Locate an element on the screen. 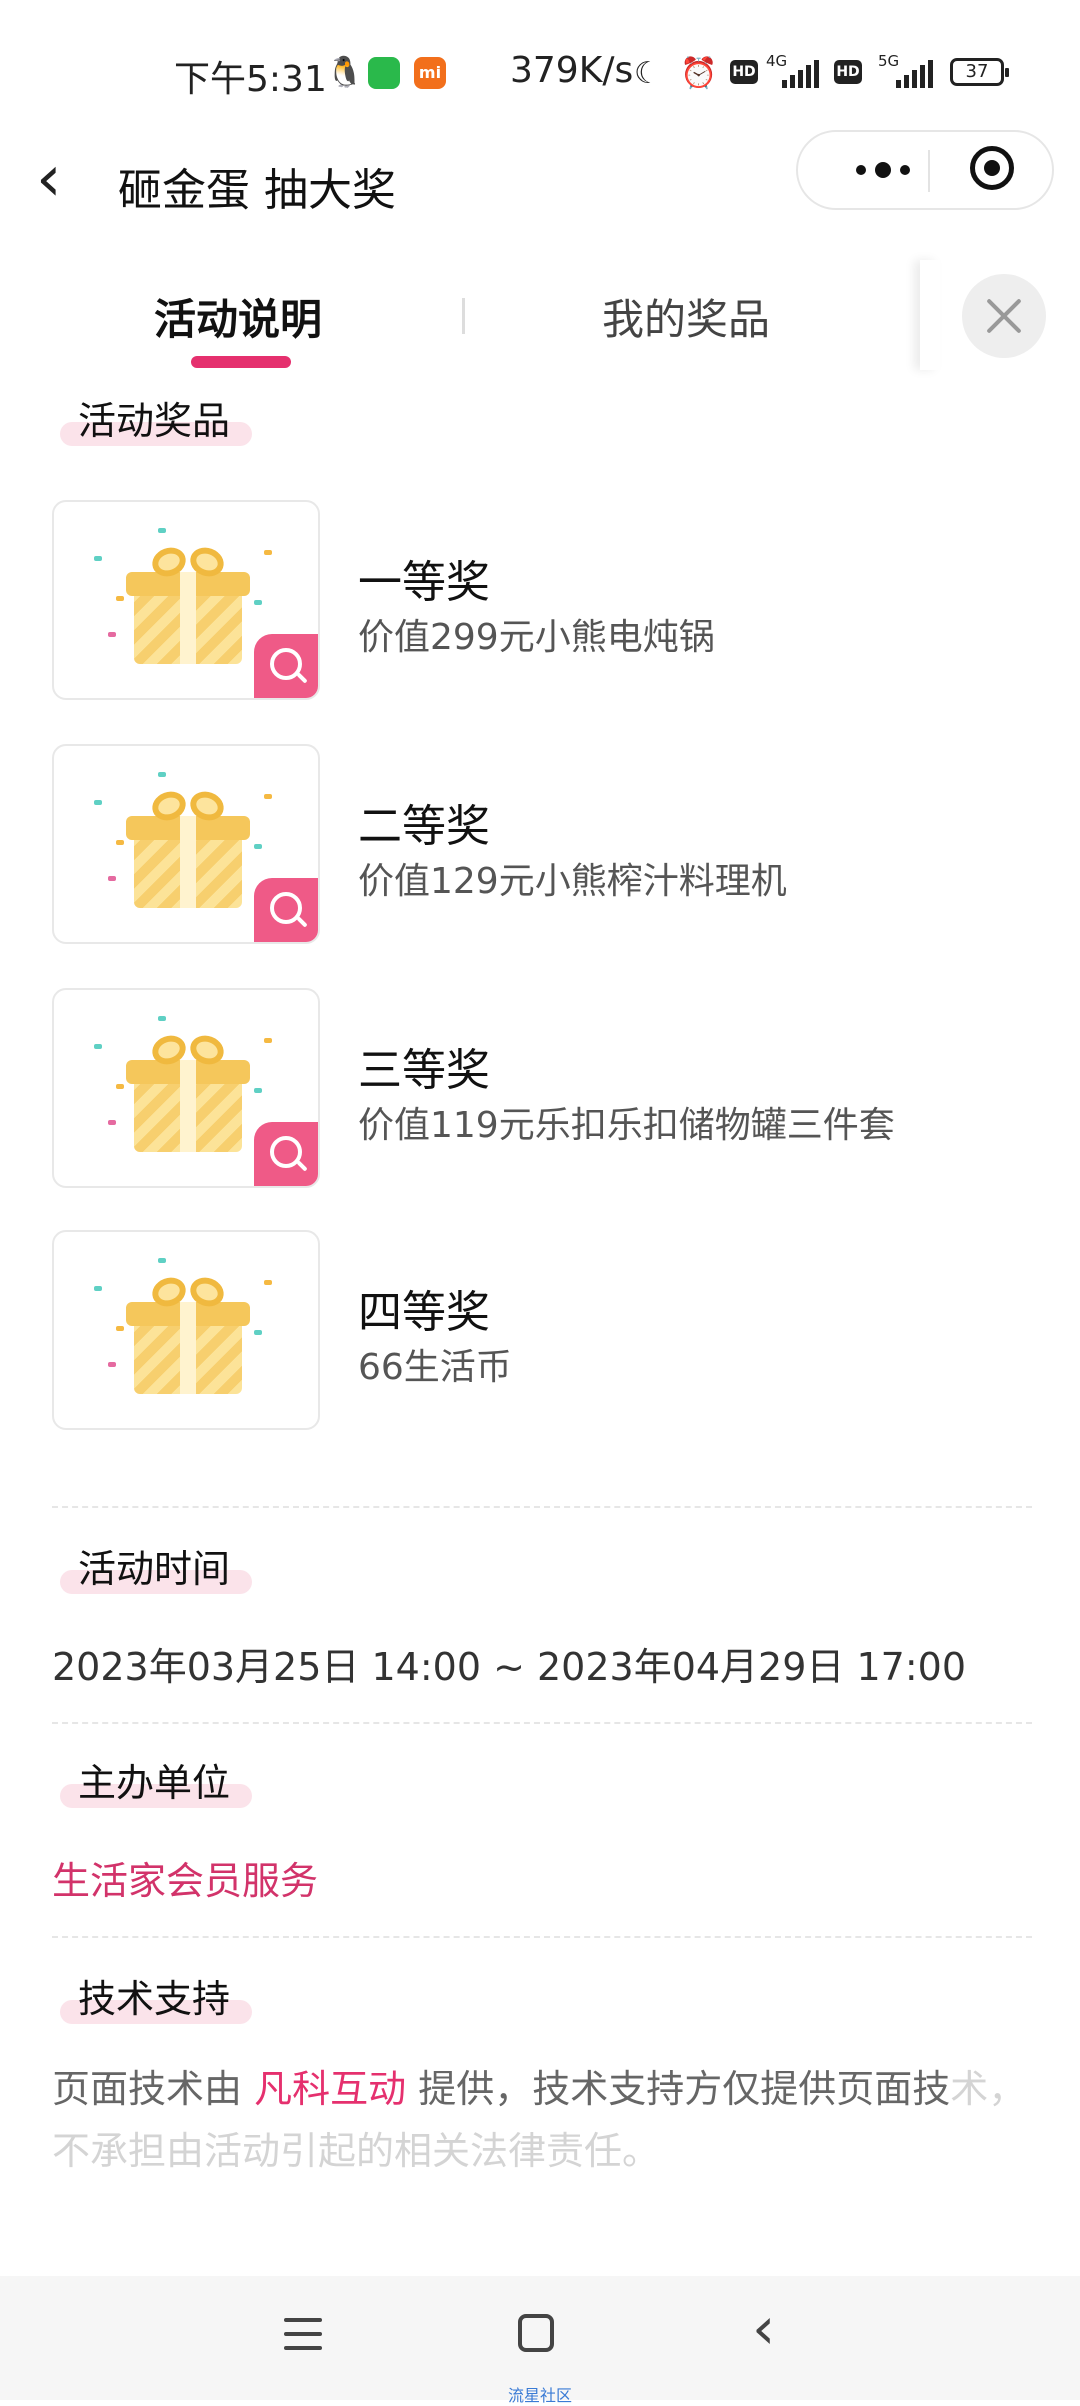  section-heading-time: 活动时间 is located at coordinates (152, 1568).